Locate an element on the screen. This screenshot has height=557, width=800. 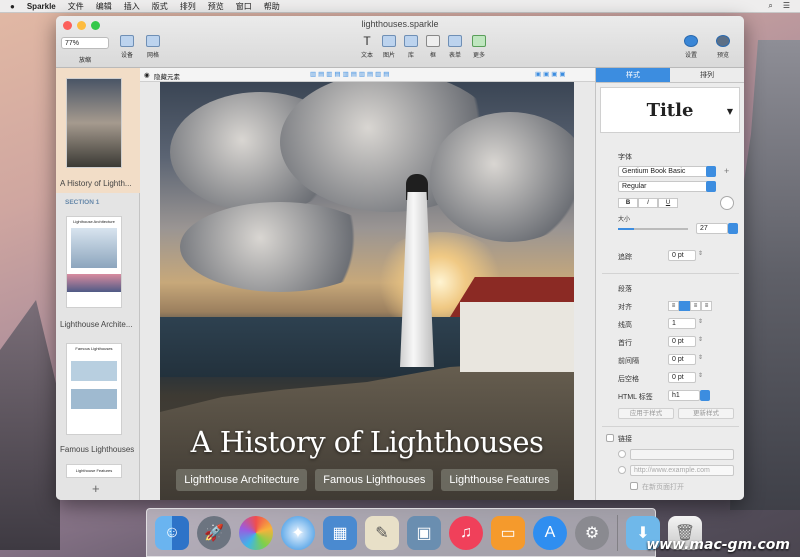
grid-icon is located at coordinates (153, 41).